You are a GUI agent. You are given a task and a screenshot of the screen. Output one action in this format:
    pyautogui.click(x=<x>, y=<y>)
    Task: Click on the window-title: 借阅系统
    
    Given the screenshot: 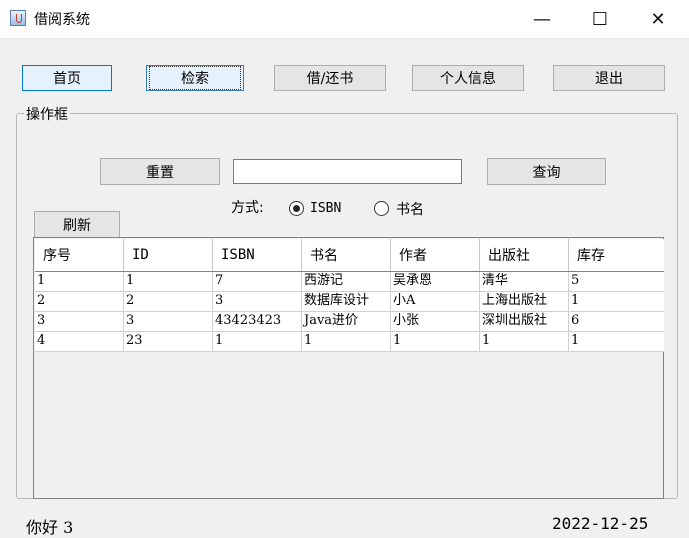 What is the action you would take?
    pyautogui.click(x=62, y=20)
    